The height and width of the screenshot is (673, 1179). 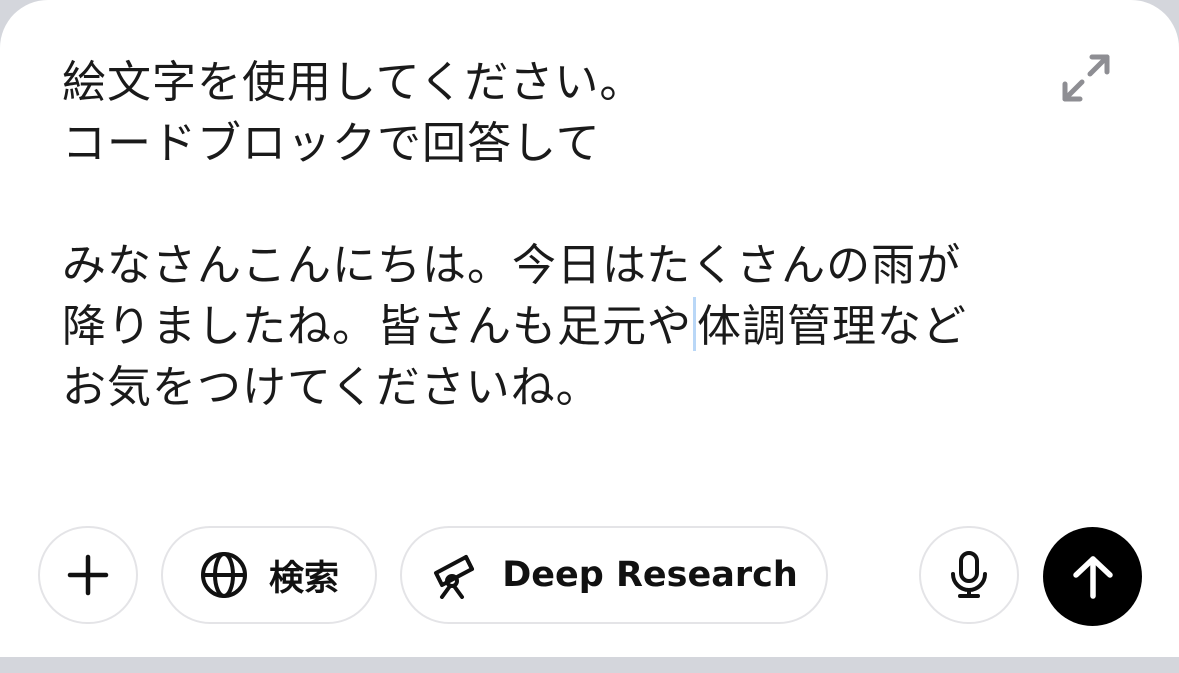 I want to click on message-line-5-after-caret: 体調管理など, so click(x=832, y=326).